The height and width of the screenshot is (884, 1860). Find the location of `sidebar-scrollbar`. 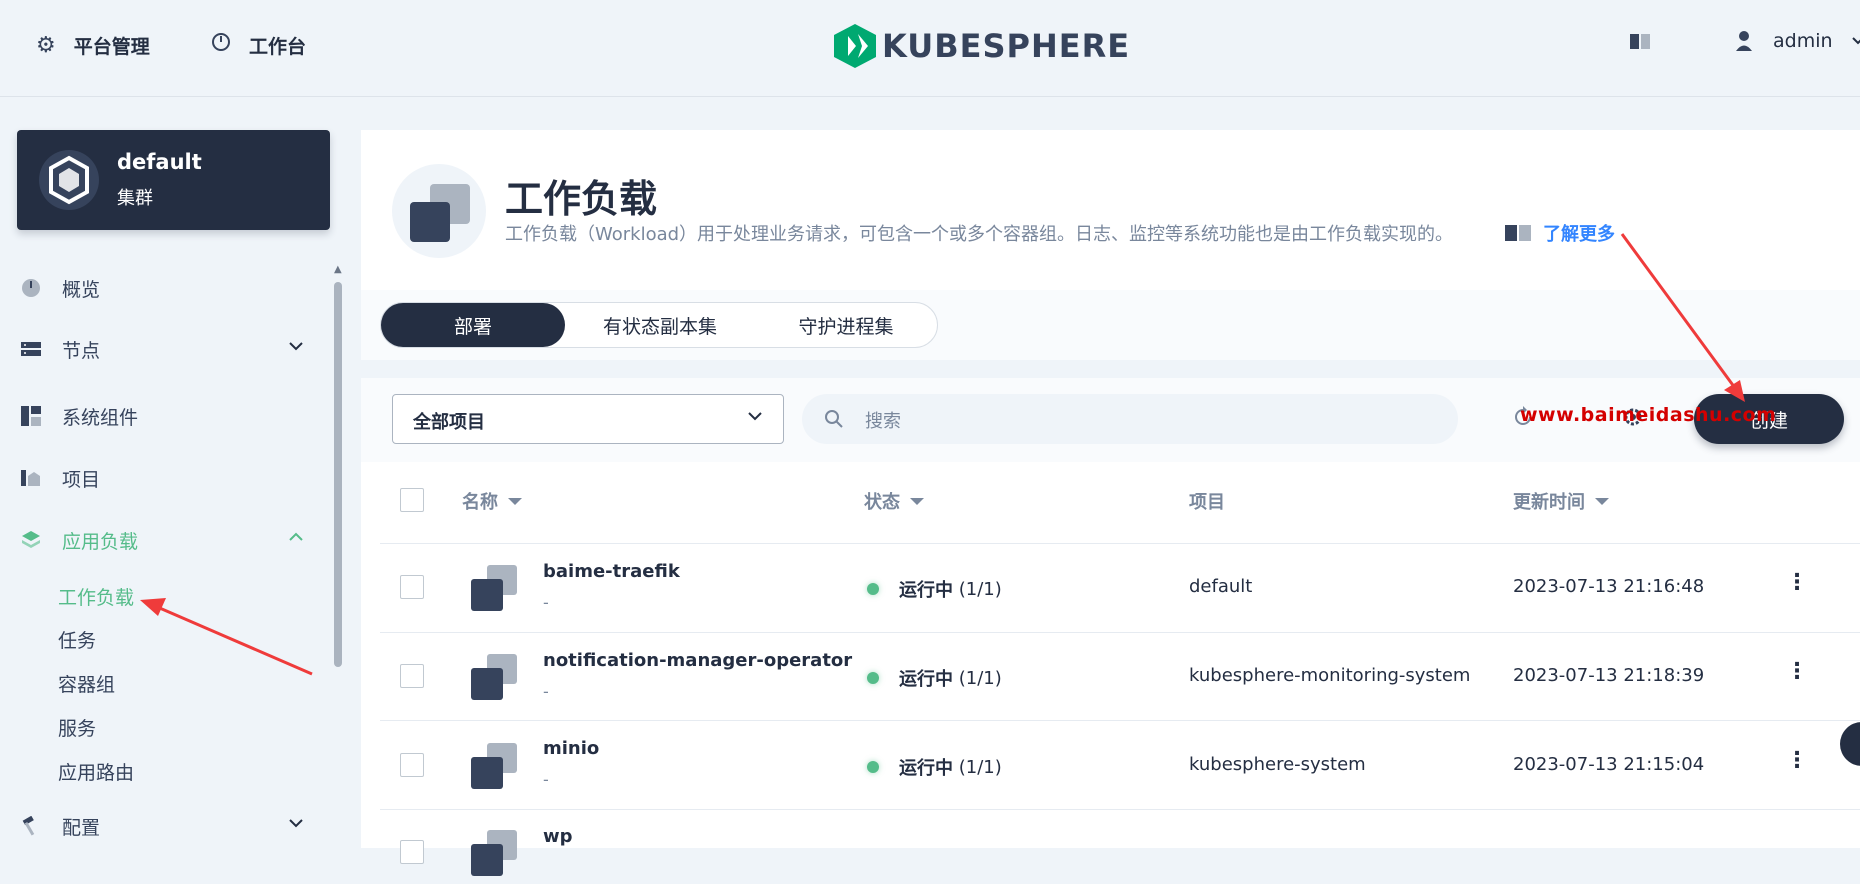

sidebar-scrollbar is located at coordinates (338, 474).